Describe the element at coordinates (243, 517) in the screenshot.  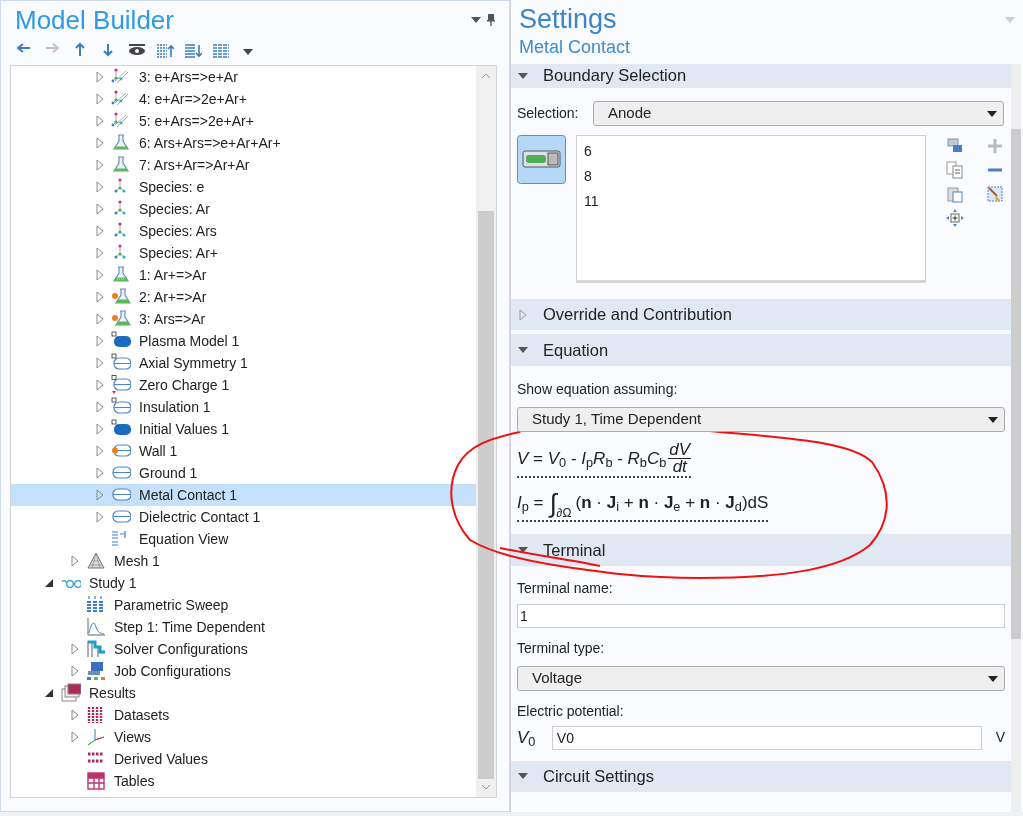
I see `tree-item: Dielectric Contact 1` at that location.